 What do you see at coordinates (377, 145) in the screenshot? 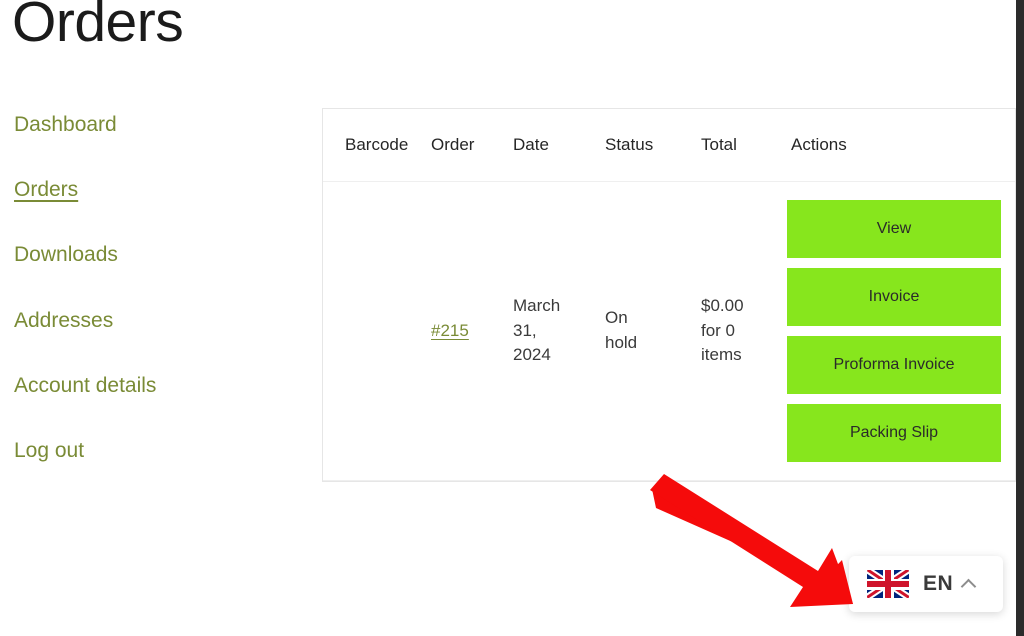
I see `column-header-barcode: Barcode` at bounding box center [377, 145].